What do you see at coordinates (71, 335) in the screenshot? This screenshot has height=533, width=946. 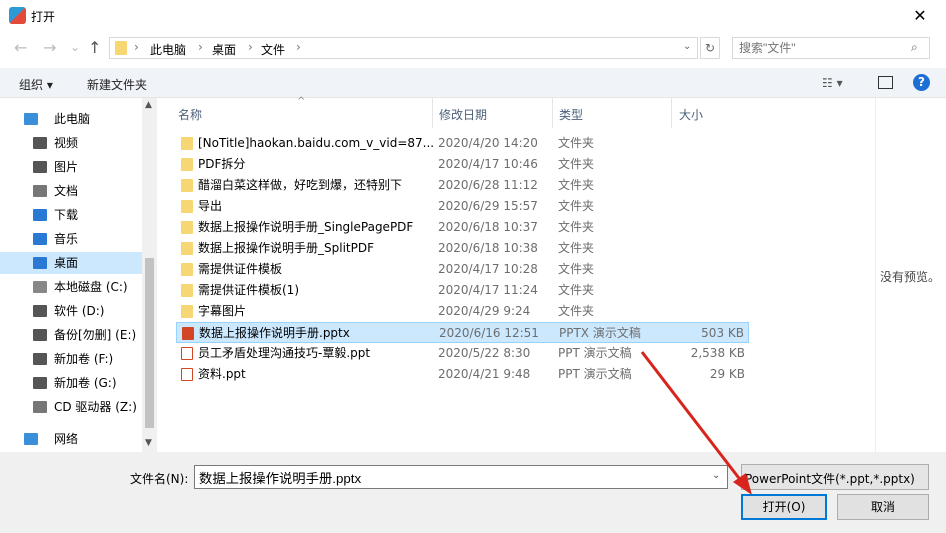 I see `sidebar-item: 备份[勿删] (E:)` at bounding box center [71, 335].